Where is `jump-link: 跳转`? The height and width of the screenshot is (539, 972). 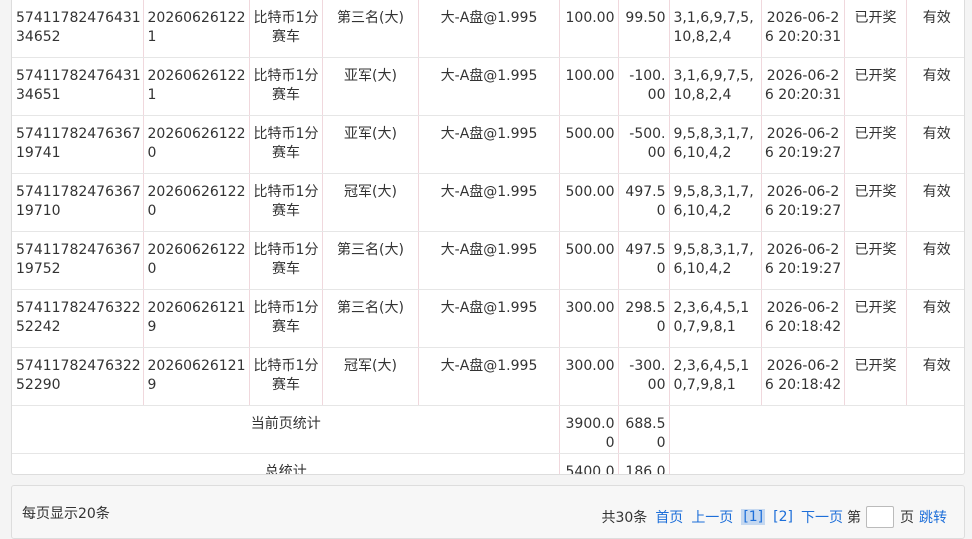 jump-link: 跳转 is located at coordinates (933, 517).